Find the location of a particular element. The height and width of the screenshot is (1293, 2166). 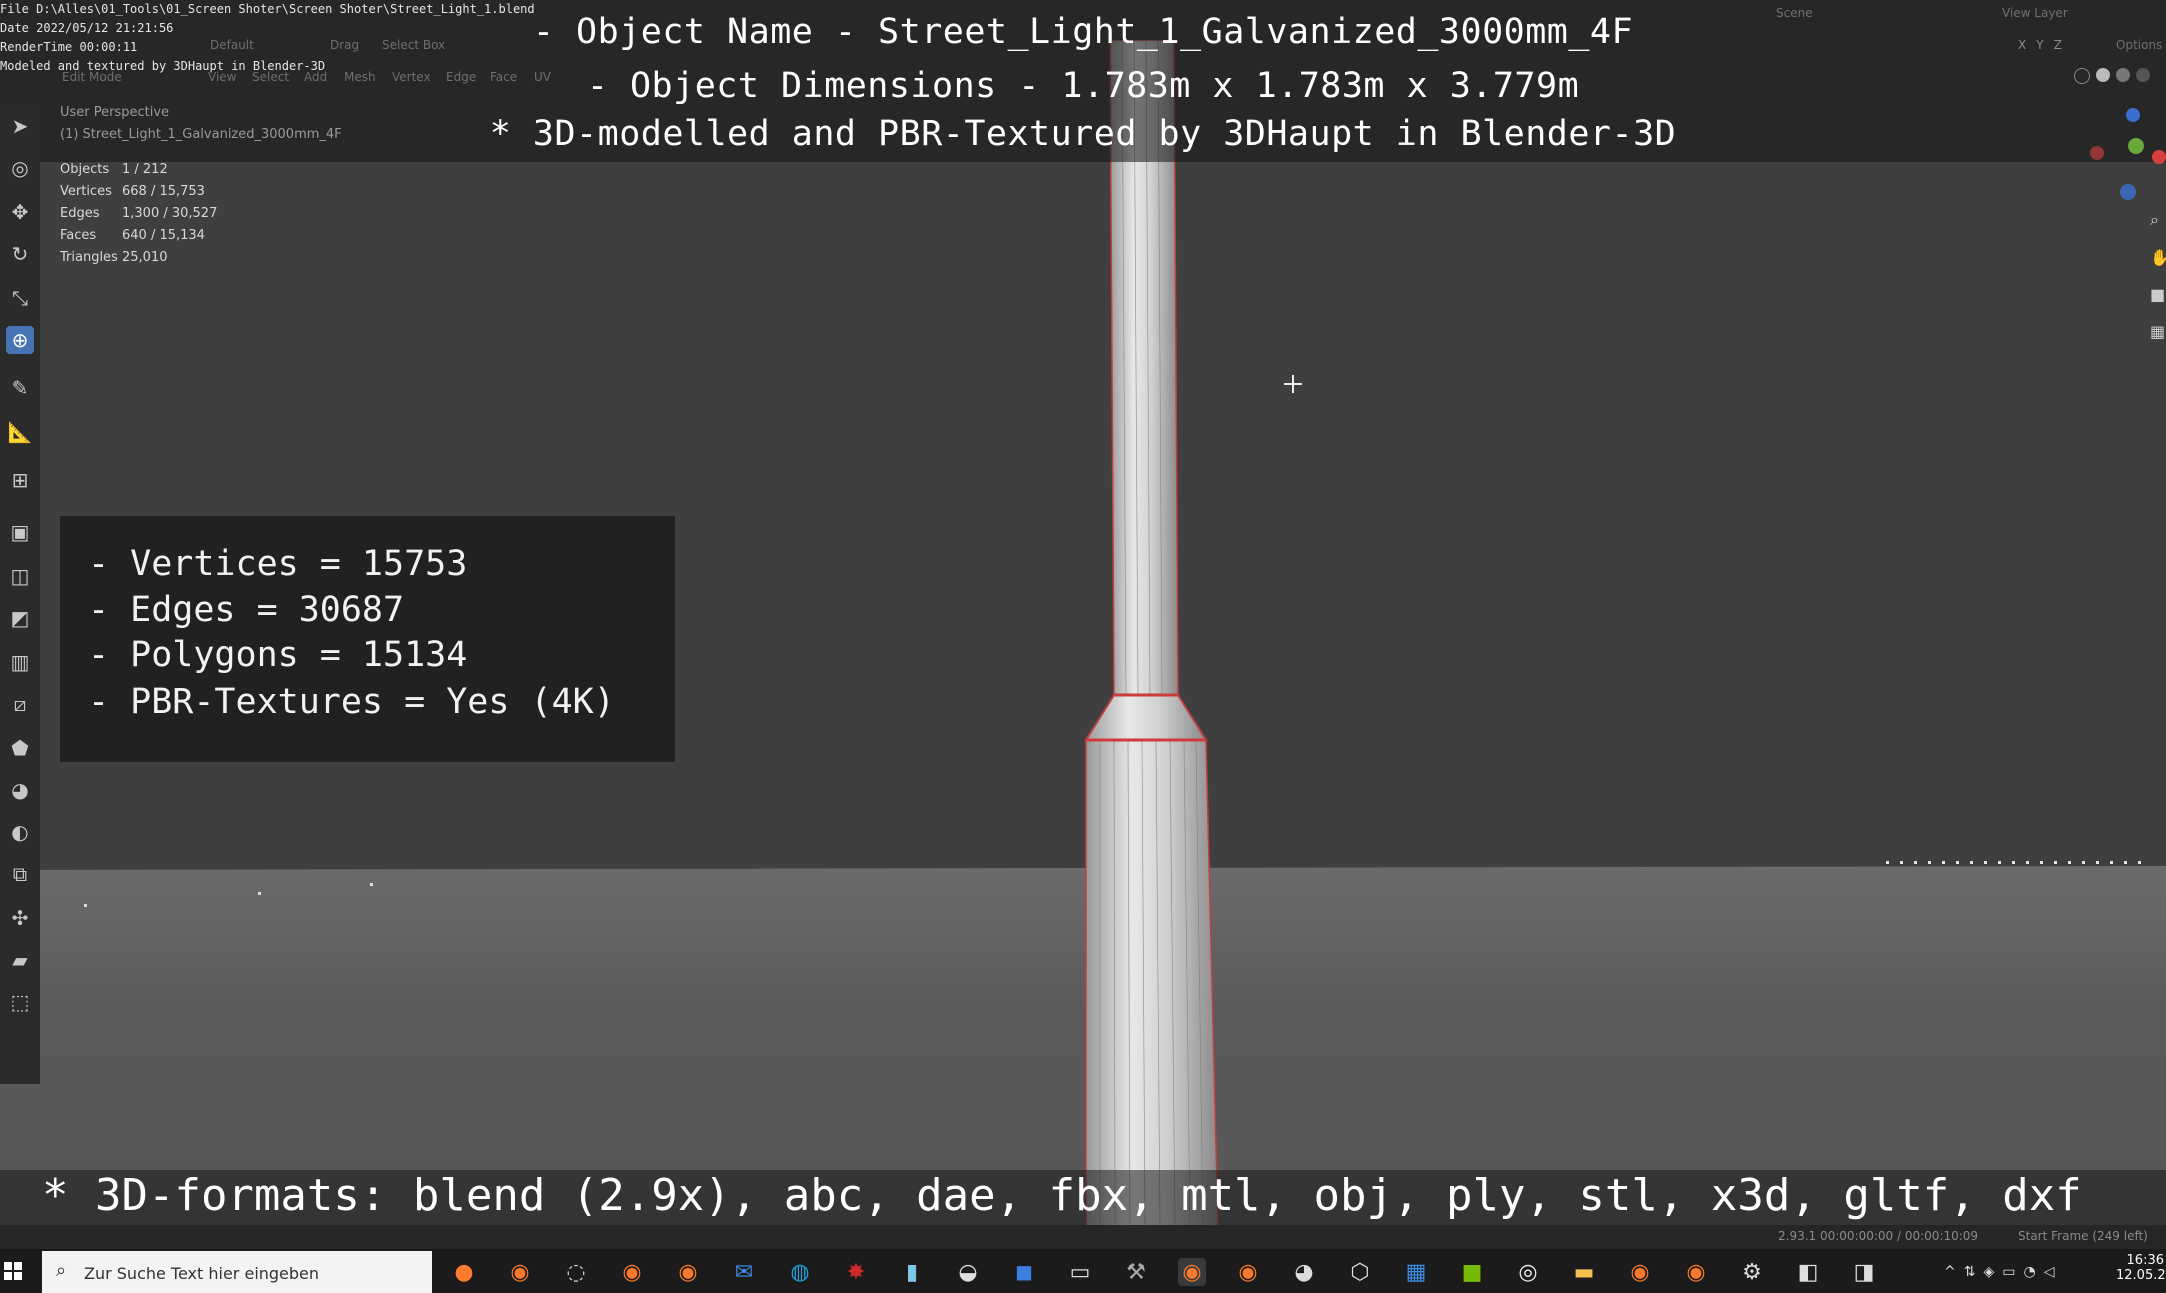

search-placeholder: Zur Suche Text hier eingeben is located at coordinates (202, 1273).